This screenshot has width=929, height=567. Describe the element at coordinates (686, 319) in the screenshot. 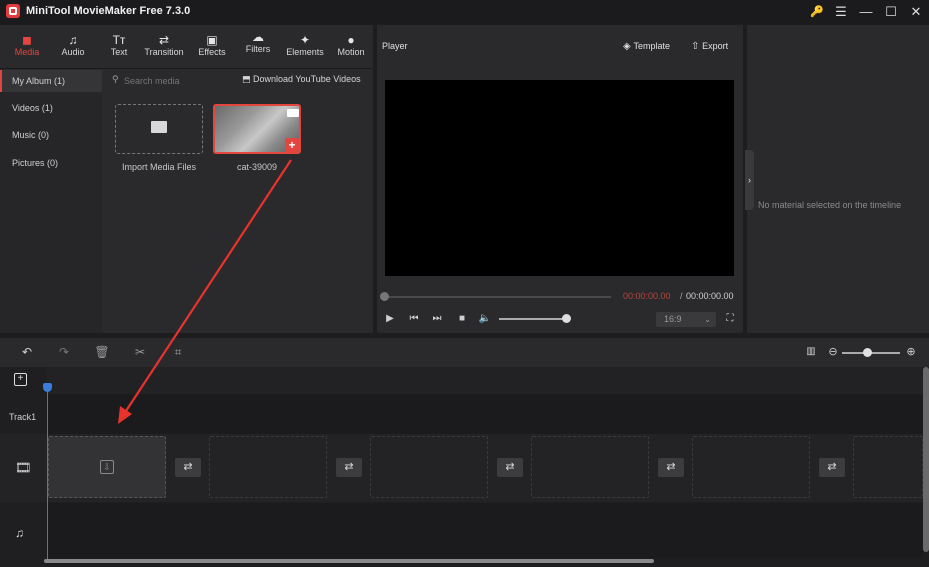

I see `aspect-ratio-select: 16:9 ⌄` at that location.